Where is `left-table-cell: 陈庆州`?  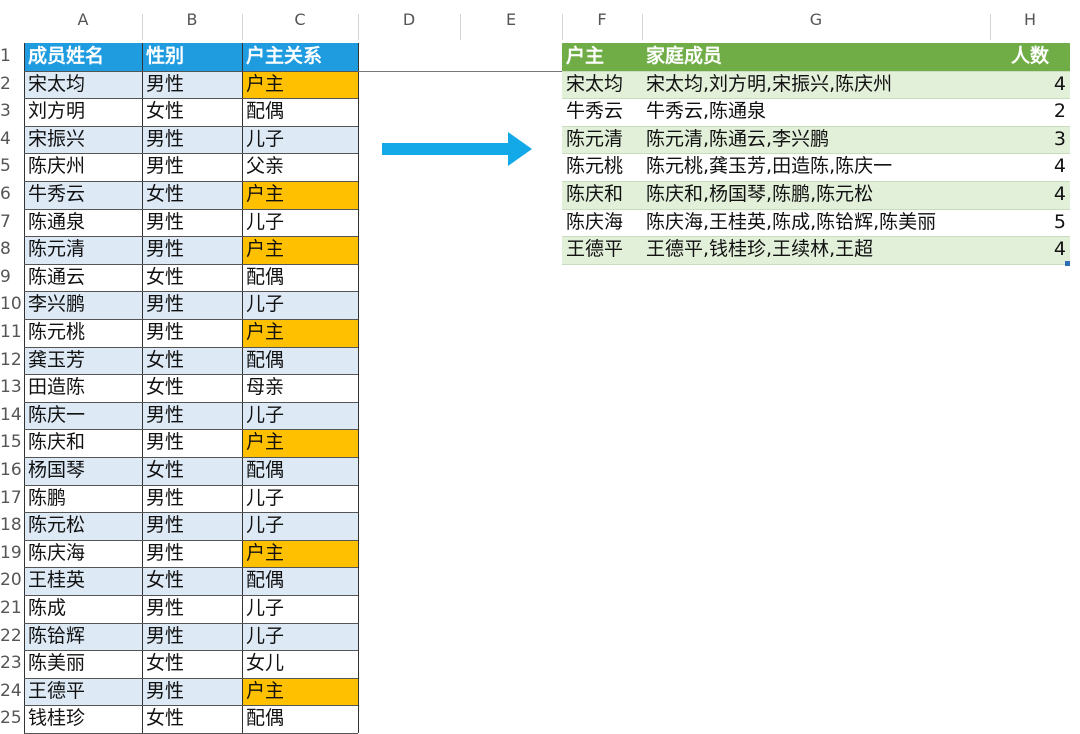
left-table-cell: 陈庆州 is located at coordinates (83, 167).